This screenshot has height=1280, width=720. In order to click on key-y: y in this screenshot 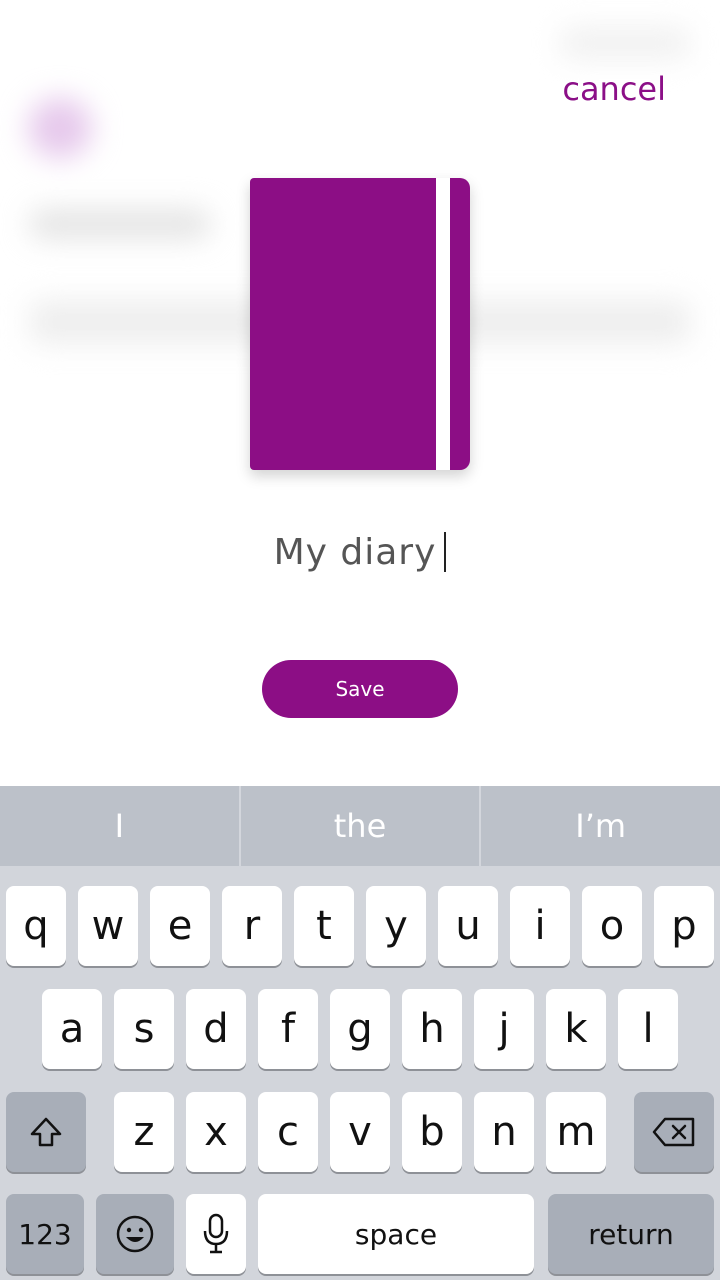, I will do `click(396, 926)`.